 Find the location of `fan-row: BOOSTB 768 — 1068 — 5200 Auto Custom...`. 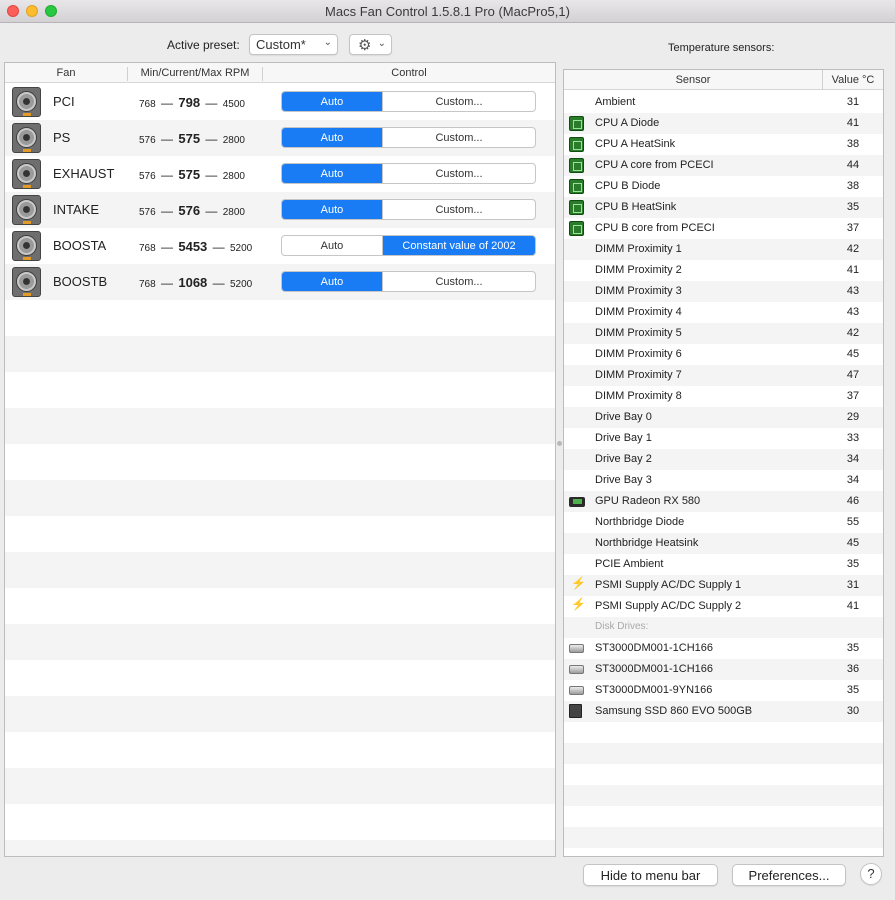

fan-row: BOOSTB 768 — 1068 — 5200 Auto Custom... is located at coordinates (280, 282).